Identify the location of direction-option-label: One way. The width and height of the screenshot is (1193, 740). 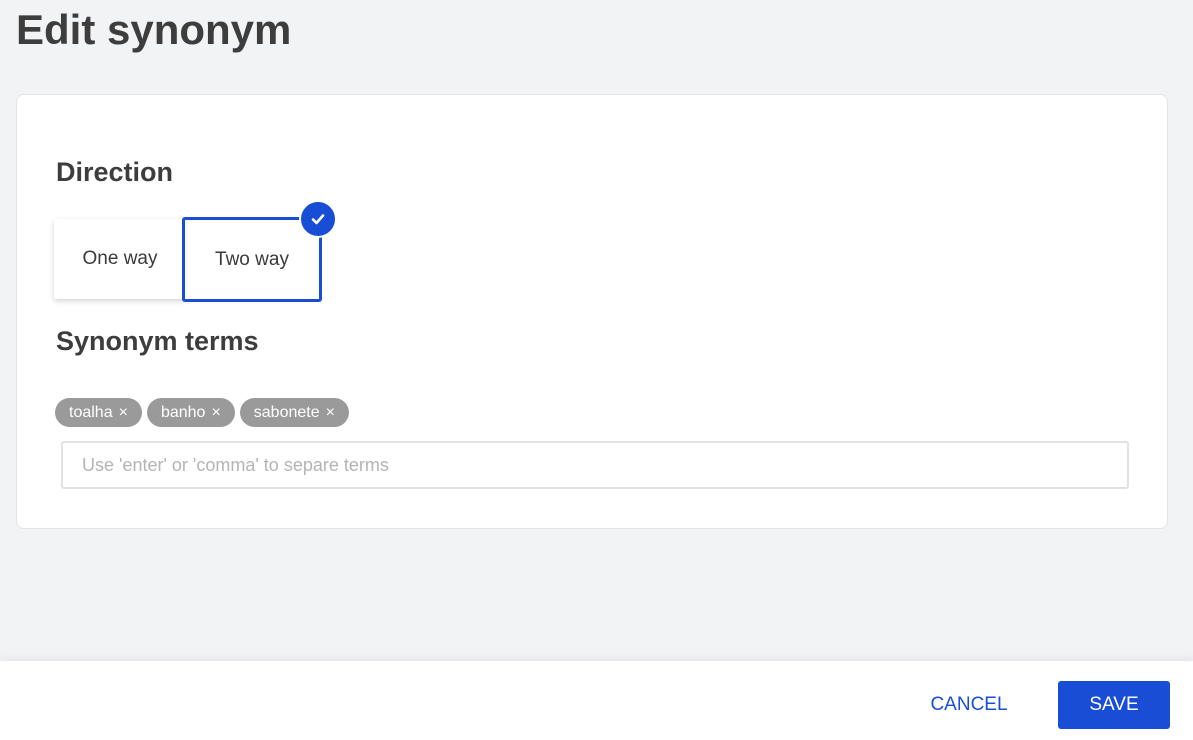
(120, 258).